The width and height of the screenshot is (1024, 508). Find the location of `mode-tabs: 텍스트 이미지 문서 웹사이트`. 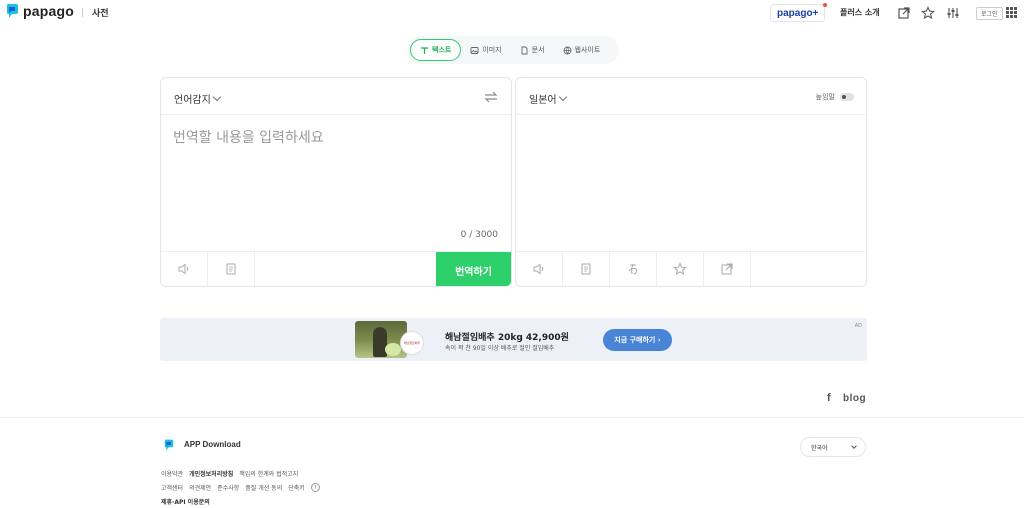

mode-tabs: 텍스트 이미지 문서 웹사이트 is located at coordinates (513, 50).